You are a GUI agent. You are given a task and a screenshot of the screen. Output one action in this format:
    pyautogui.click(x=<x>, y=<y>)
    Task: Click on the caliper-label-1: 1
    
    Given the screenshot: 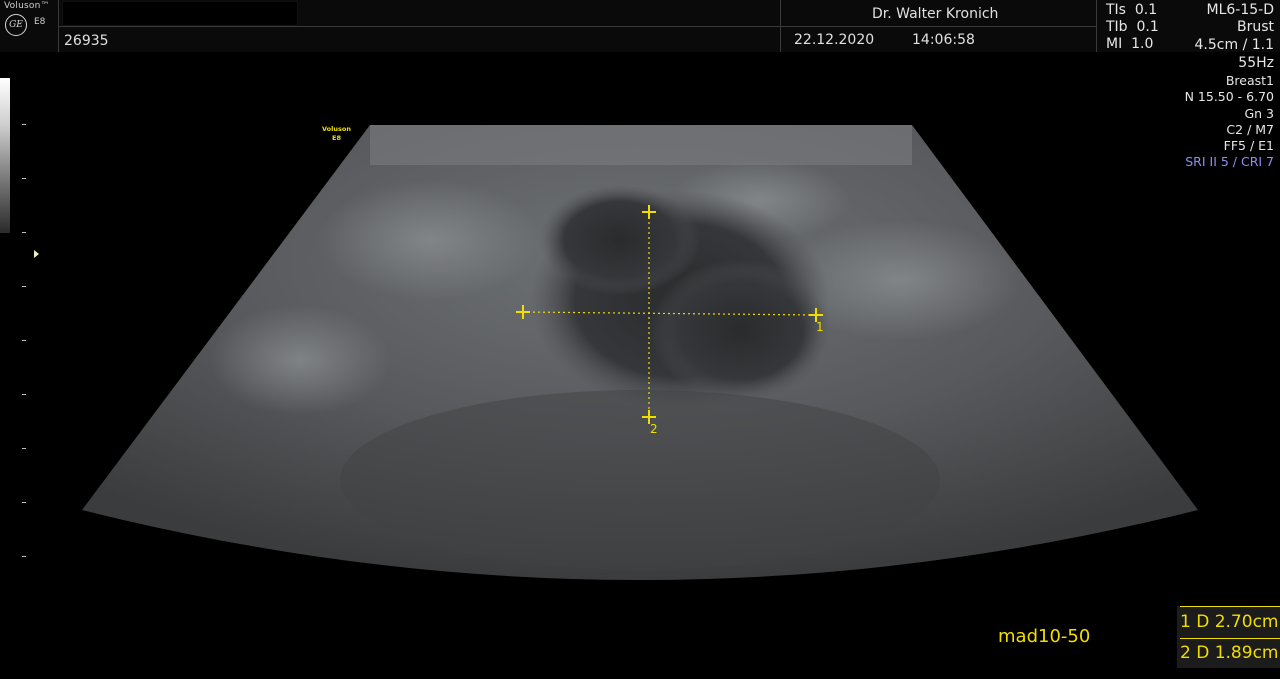 What is the action you would take?
    pyautogui.click(x=820, y=327)
    